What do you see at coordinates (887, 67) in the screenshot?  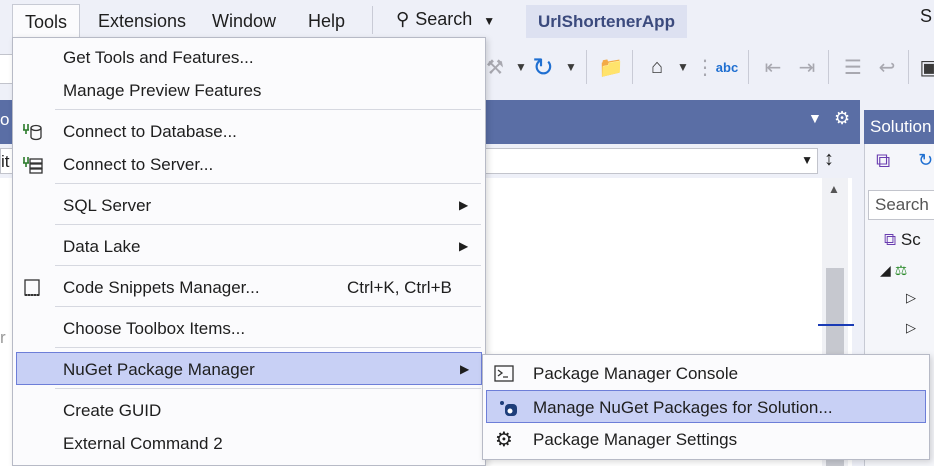 I see `uncomment-icon: ↩` at bounding box center [887, 67].